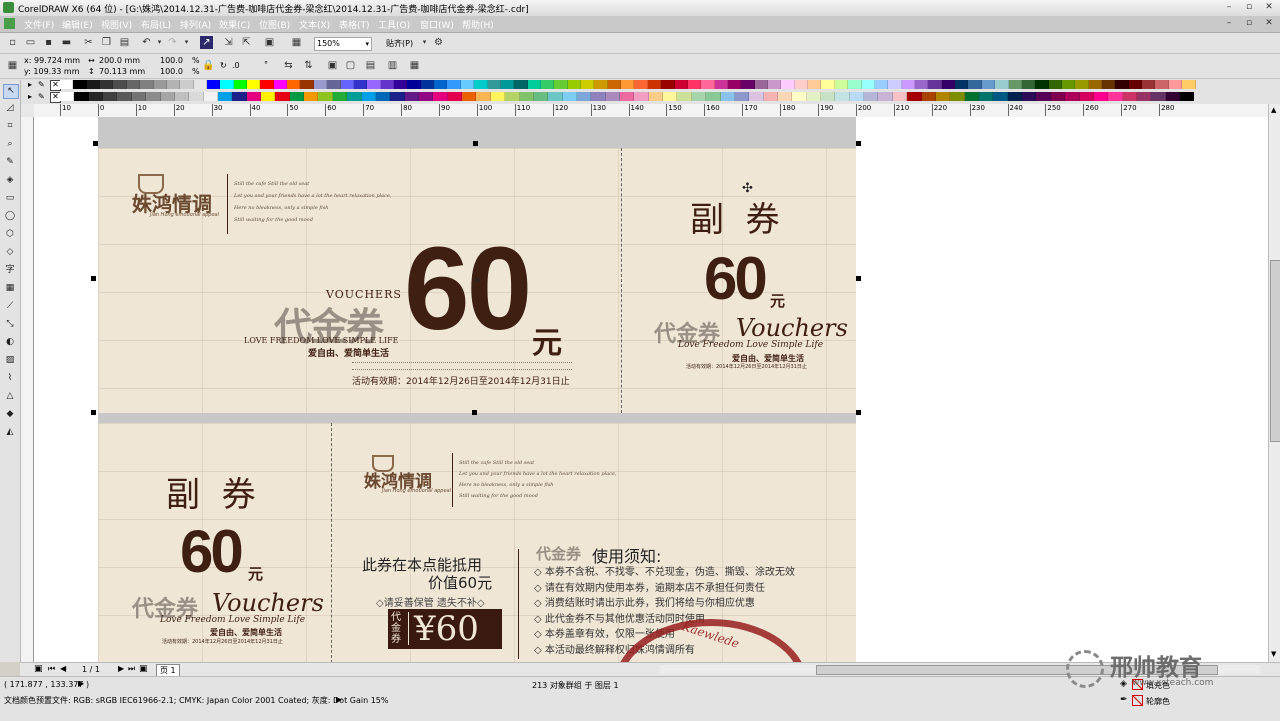 The height and width of the screenshot is (721, 1280). I want to click on dimension-tool-icon: ⟋, so click(10, 306).